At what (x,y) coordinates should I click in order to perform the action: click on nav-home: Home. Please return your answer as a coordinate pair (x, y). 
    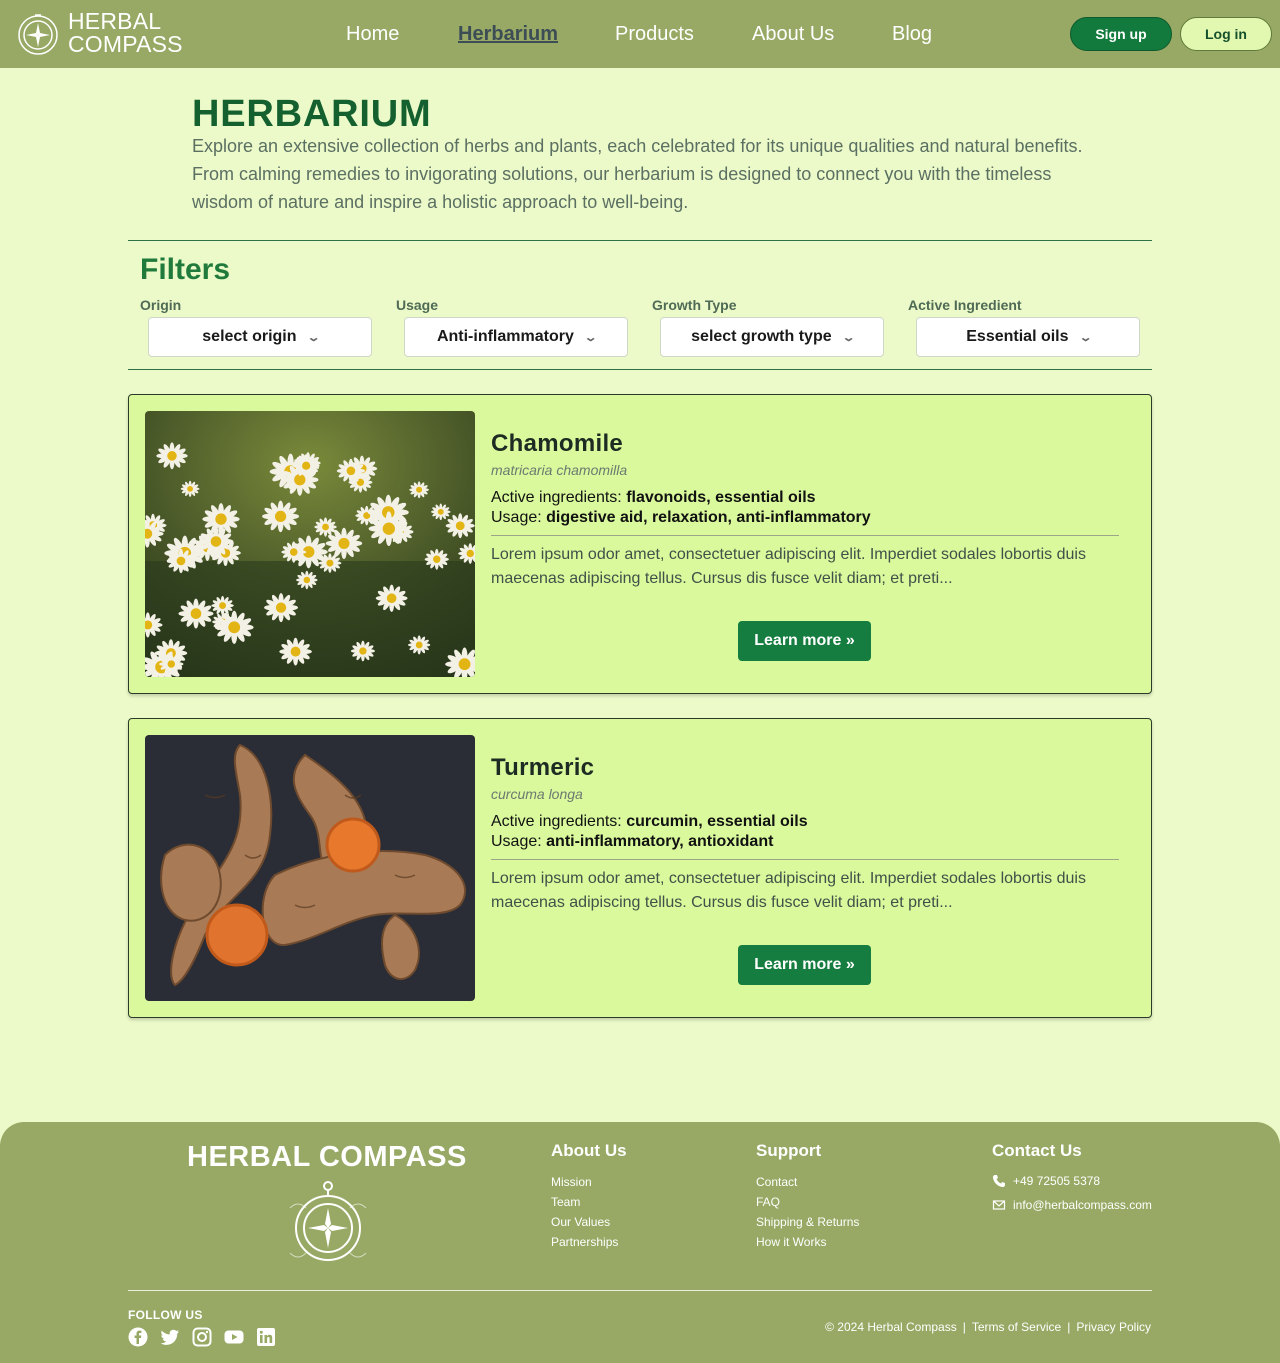
    Looking at the image, I should click on (372, 34).